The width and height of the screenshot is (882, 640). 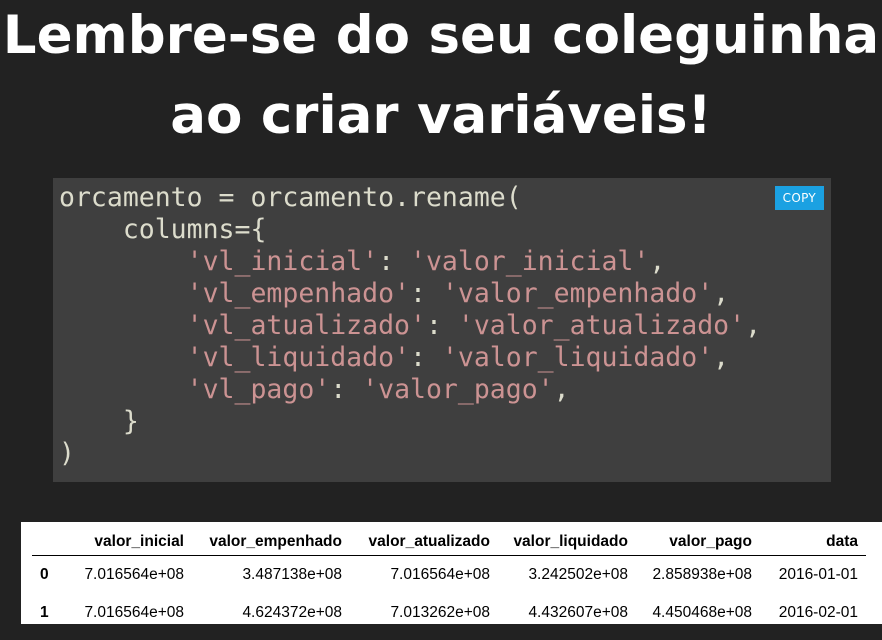 I want to click on code-string-value: 'valor_empenhado', so click(x=577, y=293).